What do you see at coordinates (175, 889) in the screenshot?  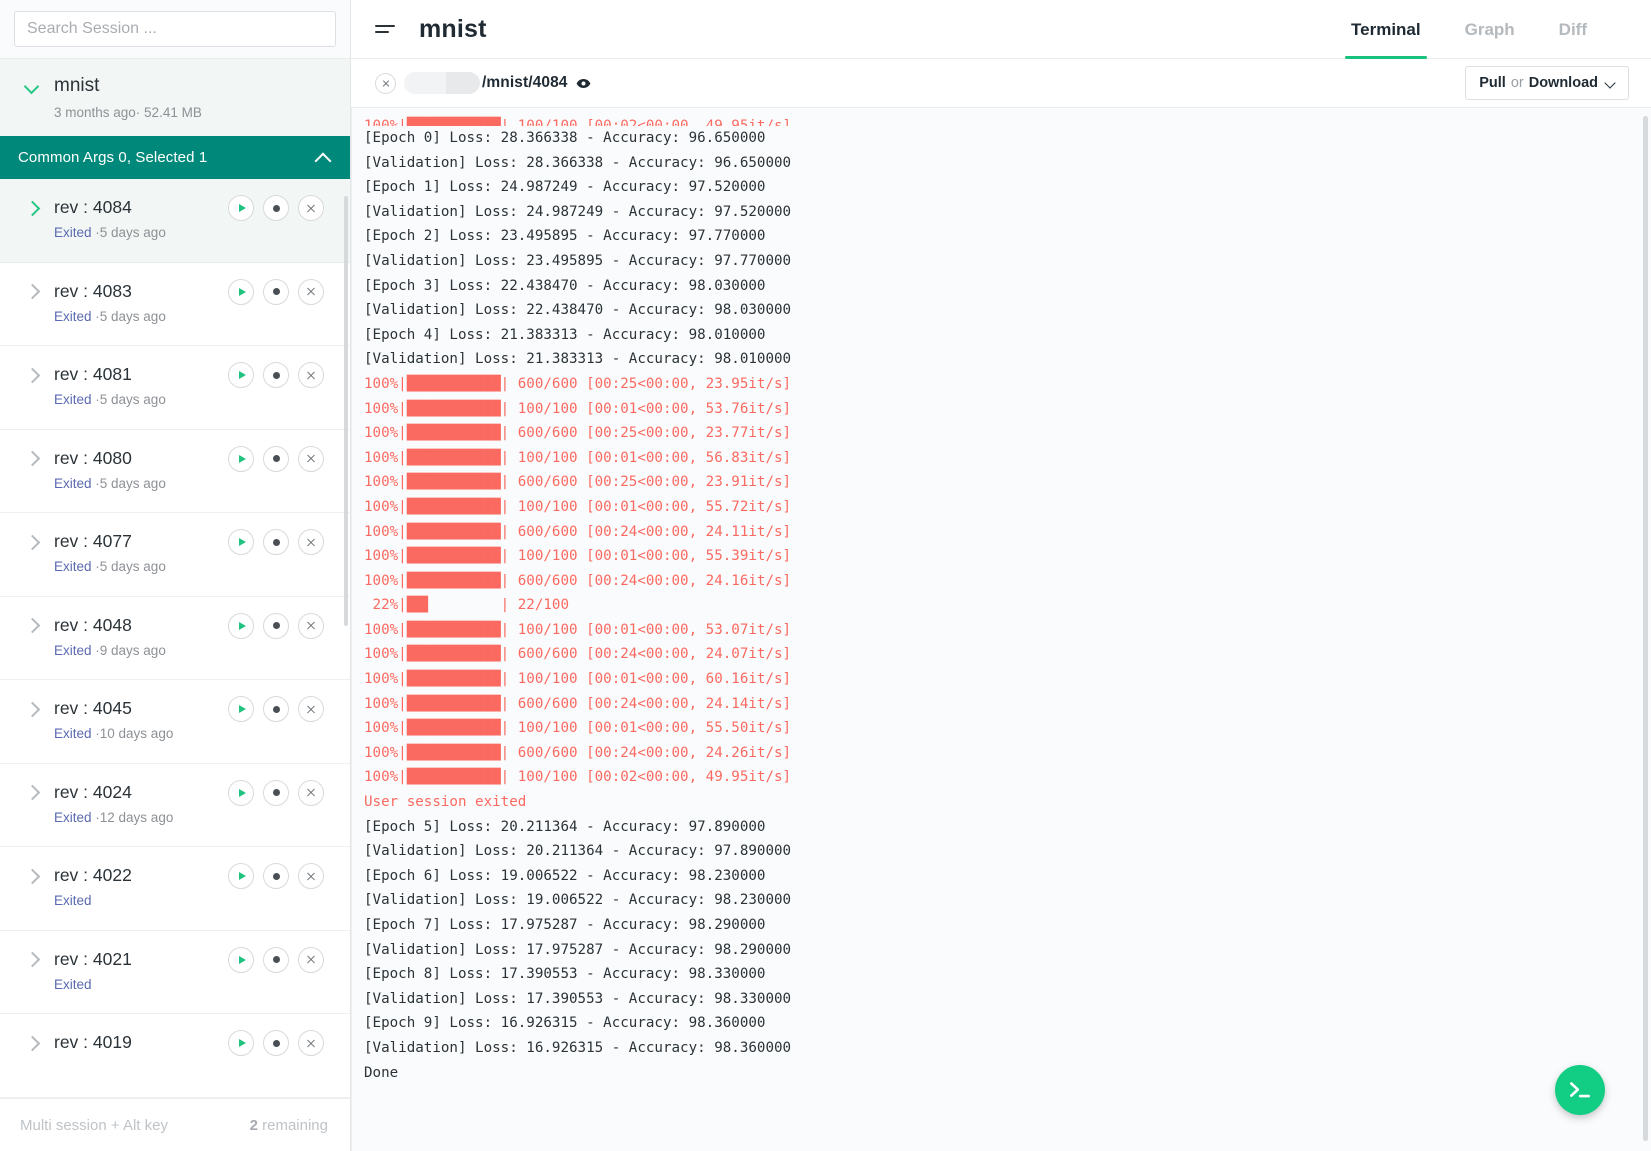 I see `revision-row: rev : 4022 Exited` at bounding box center [175, 889].